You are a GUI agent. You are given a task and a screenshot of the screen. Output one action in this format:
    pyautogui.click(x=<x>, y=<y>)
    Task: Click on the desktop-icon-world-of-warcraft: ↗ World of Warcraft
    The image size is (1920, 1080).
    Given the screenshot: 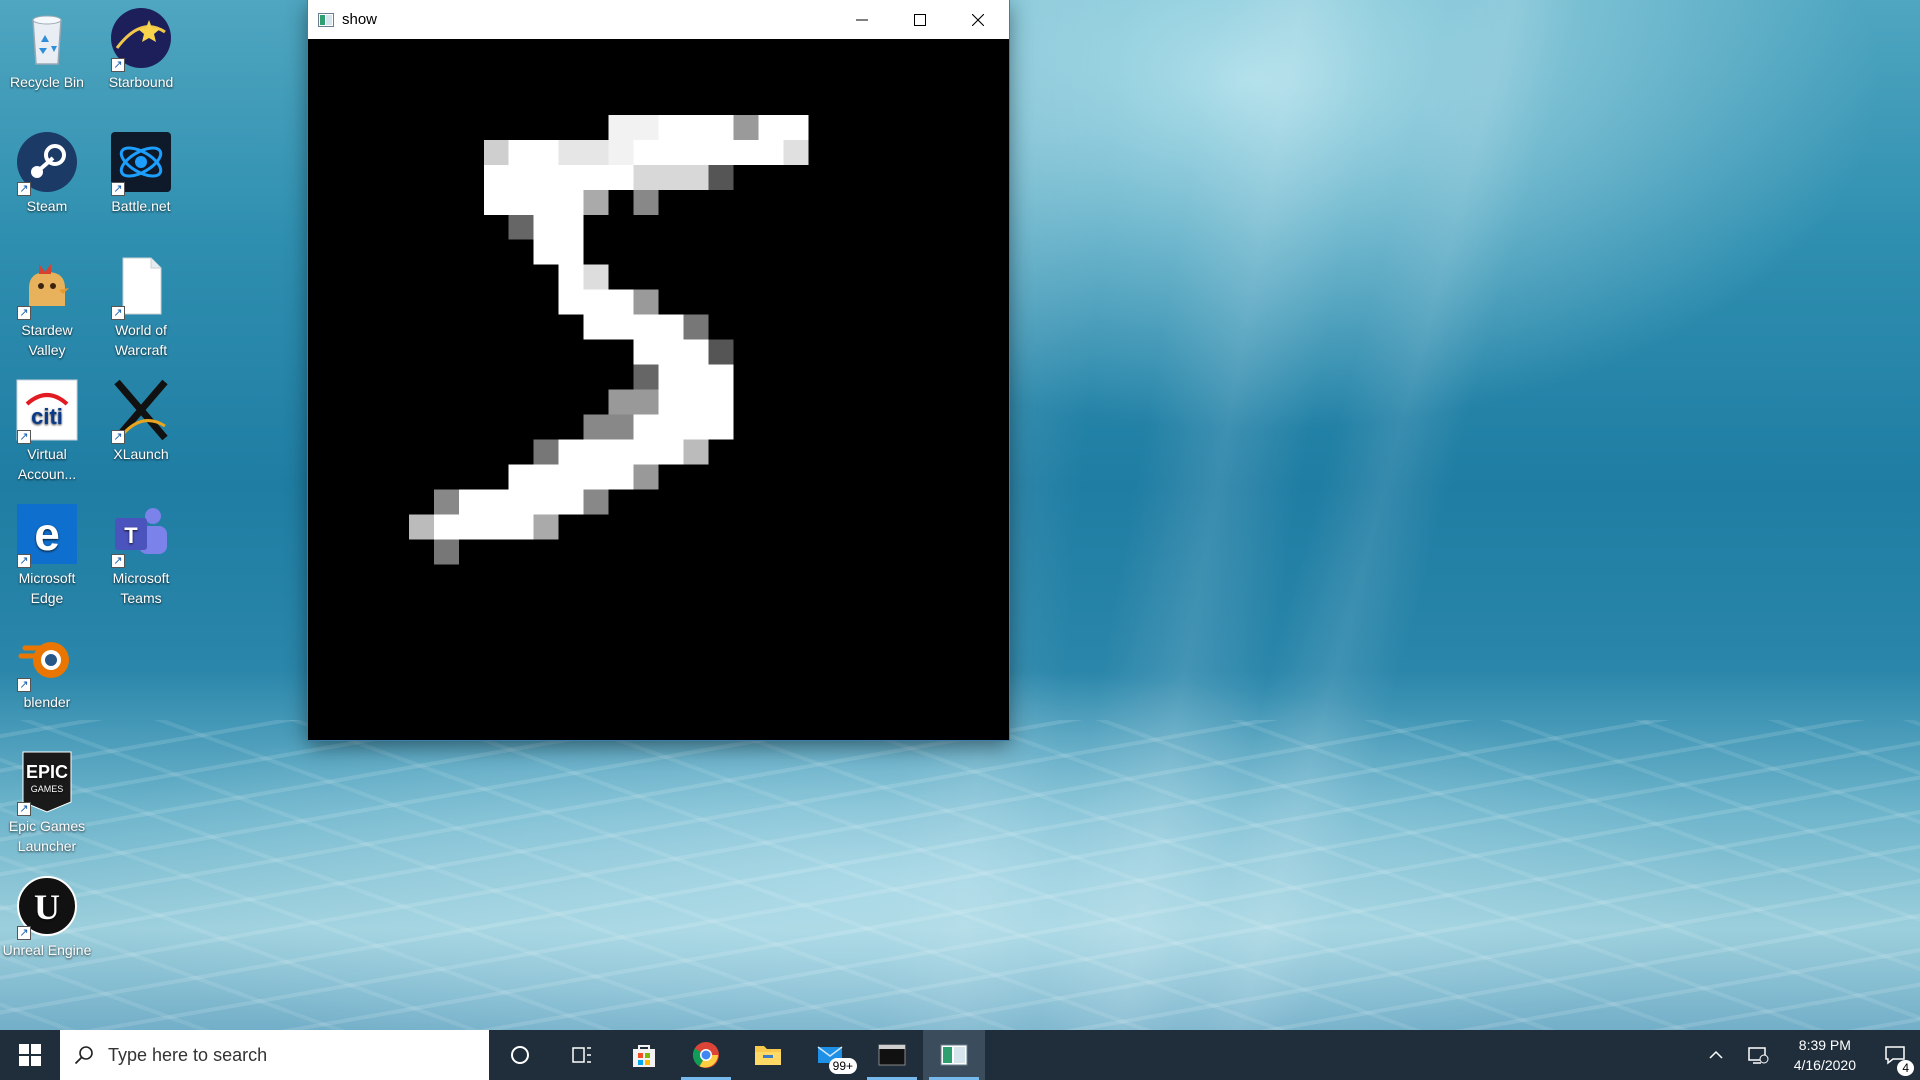 What is the action you would take?
    pyautogui.click(x=141, y=304)
    